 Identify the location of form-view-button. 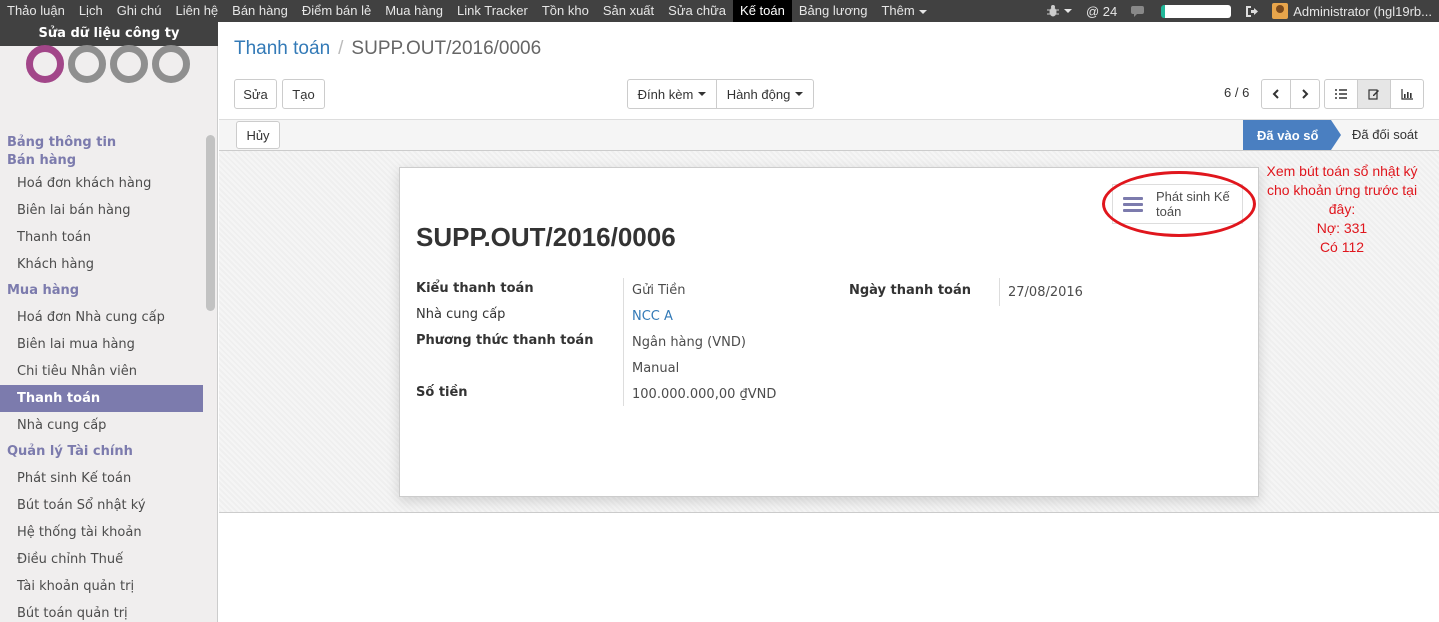
(1374, 94).